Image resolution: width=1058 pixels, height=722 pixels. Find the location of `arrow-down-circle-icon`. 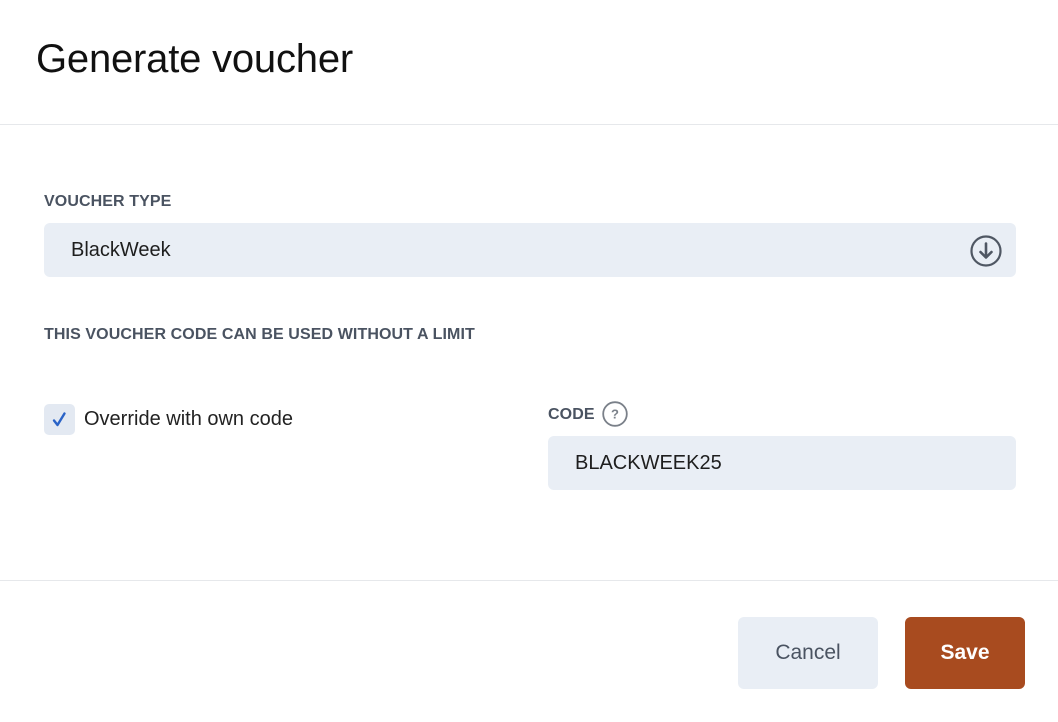

arrow-down-circle-icon is located at coordinates (986, 251).